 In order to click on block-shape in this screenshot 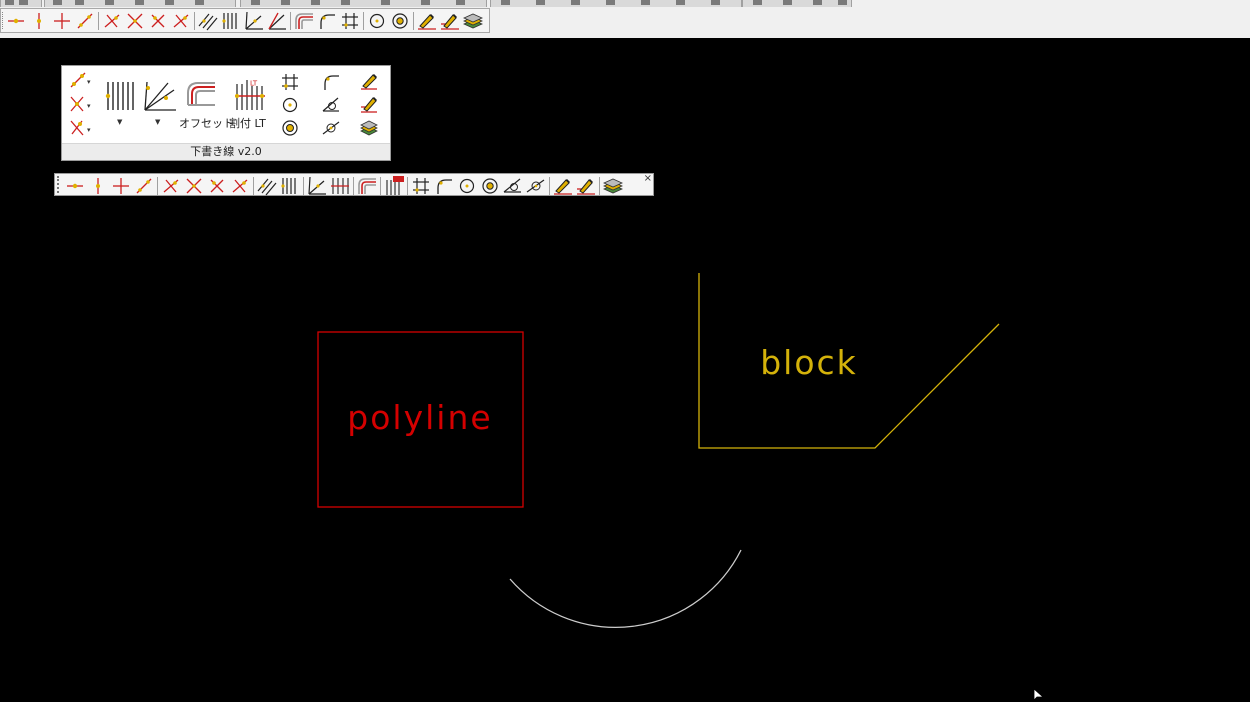, I will do `click(849, 361)`.